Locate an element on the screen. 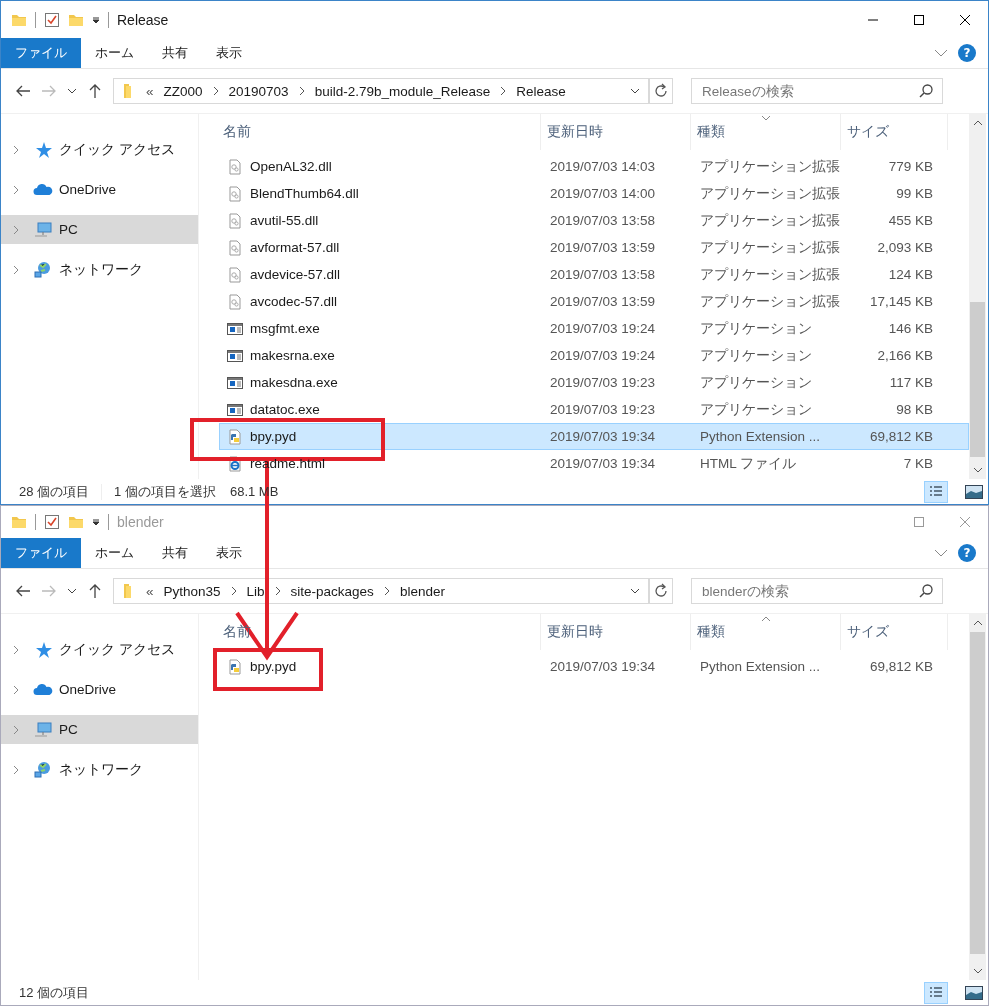 The width and height of the screenshot is (989, 1006). breadcrumb: 20190703 is located at coordinates (258, 91).